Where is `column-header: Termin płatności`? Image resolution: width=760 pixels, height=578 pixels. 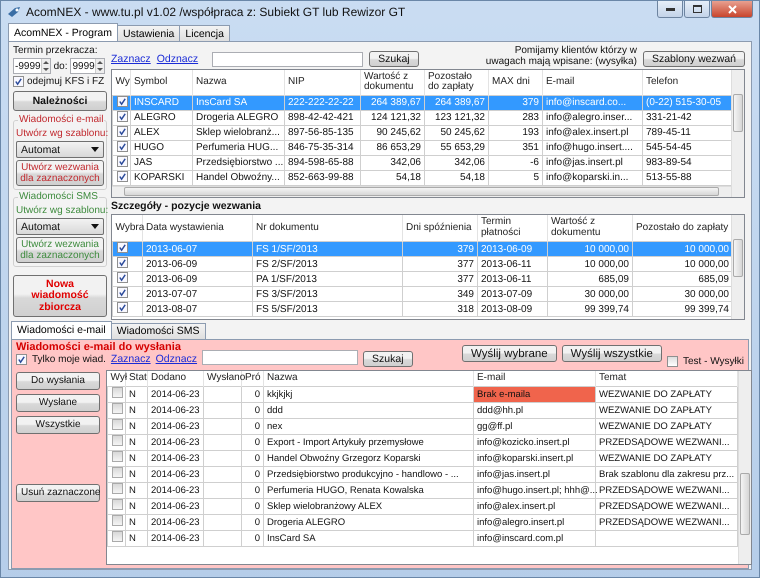 column-header: Termin płatności is located at coordinates (513, 228).